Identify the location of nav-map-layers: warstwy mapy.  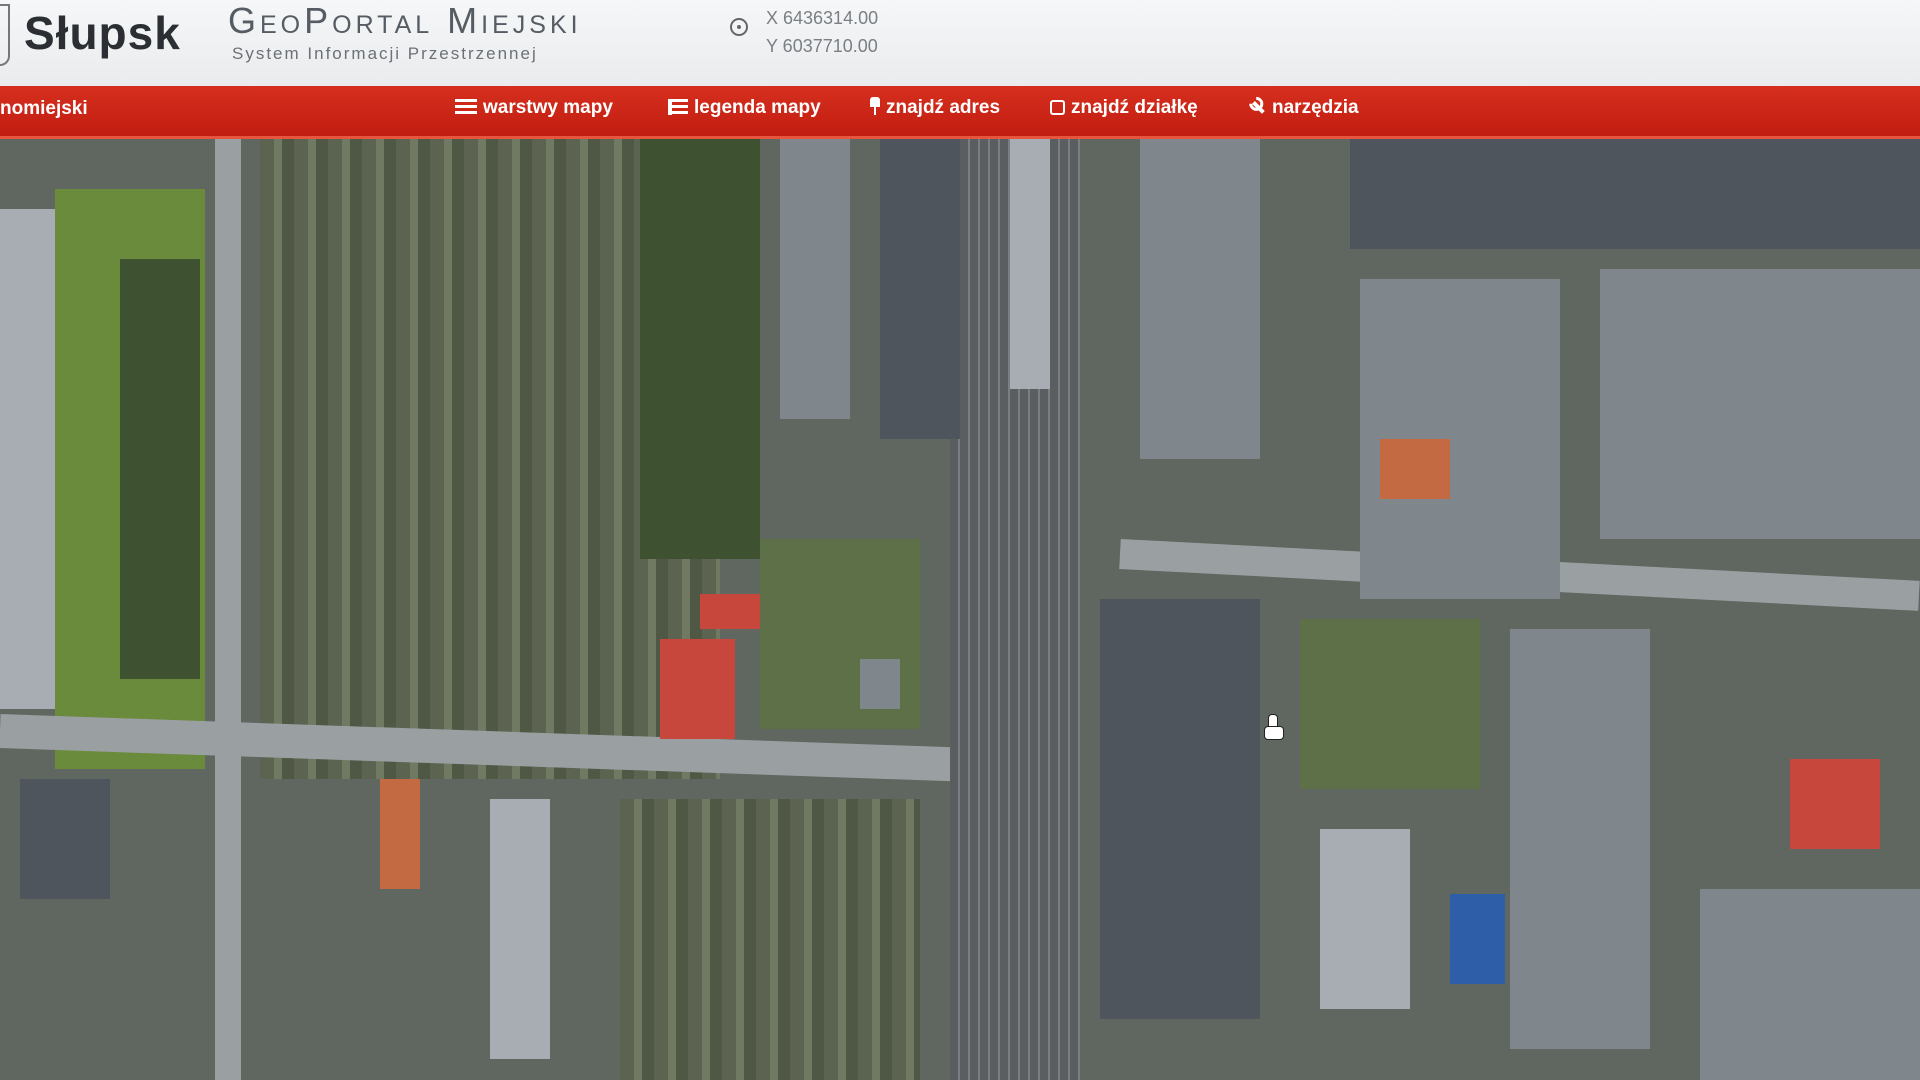
(534, 108).